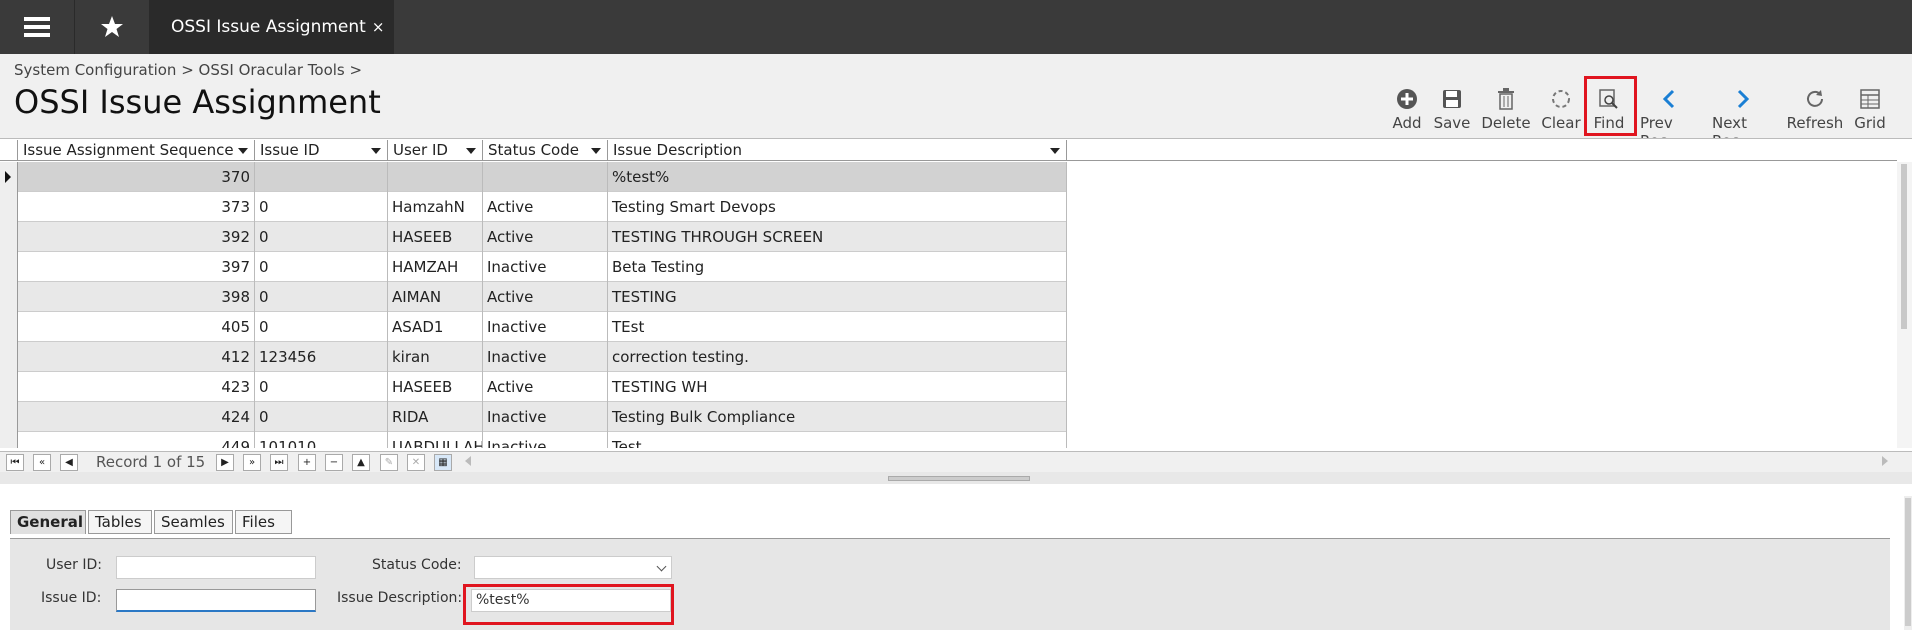  What do you see at coordinates (435, 267) in the screenshot?
I see `cell-user-id: HAMZAH` at bounding box center [435, 267].